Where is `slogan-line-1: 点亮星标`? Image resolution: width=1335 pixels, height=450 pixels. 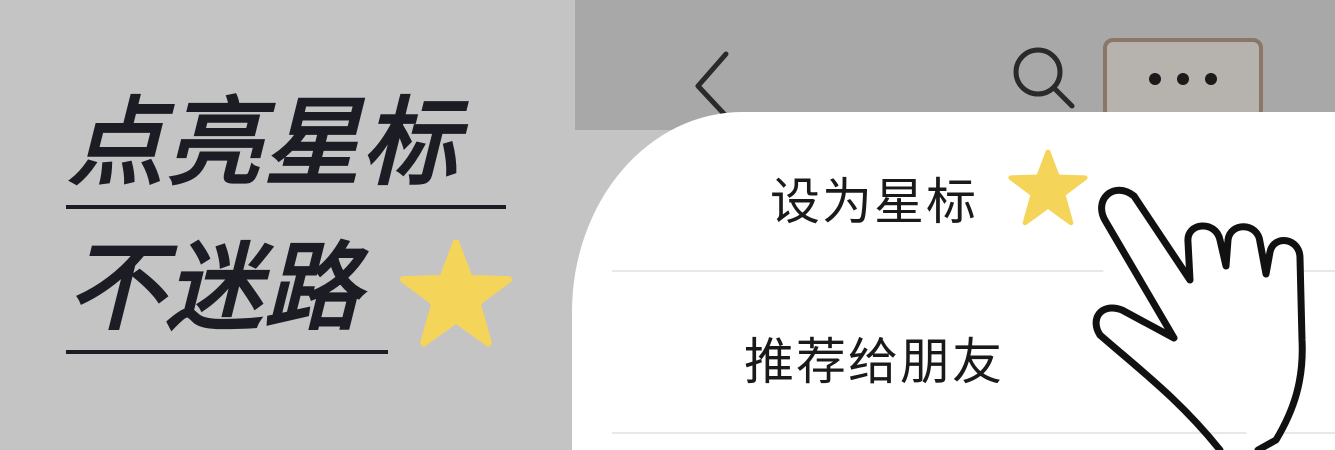
slogan-line-1: 点亮星标 is located at coordinates (264, 142).